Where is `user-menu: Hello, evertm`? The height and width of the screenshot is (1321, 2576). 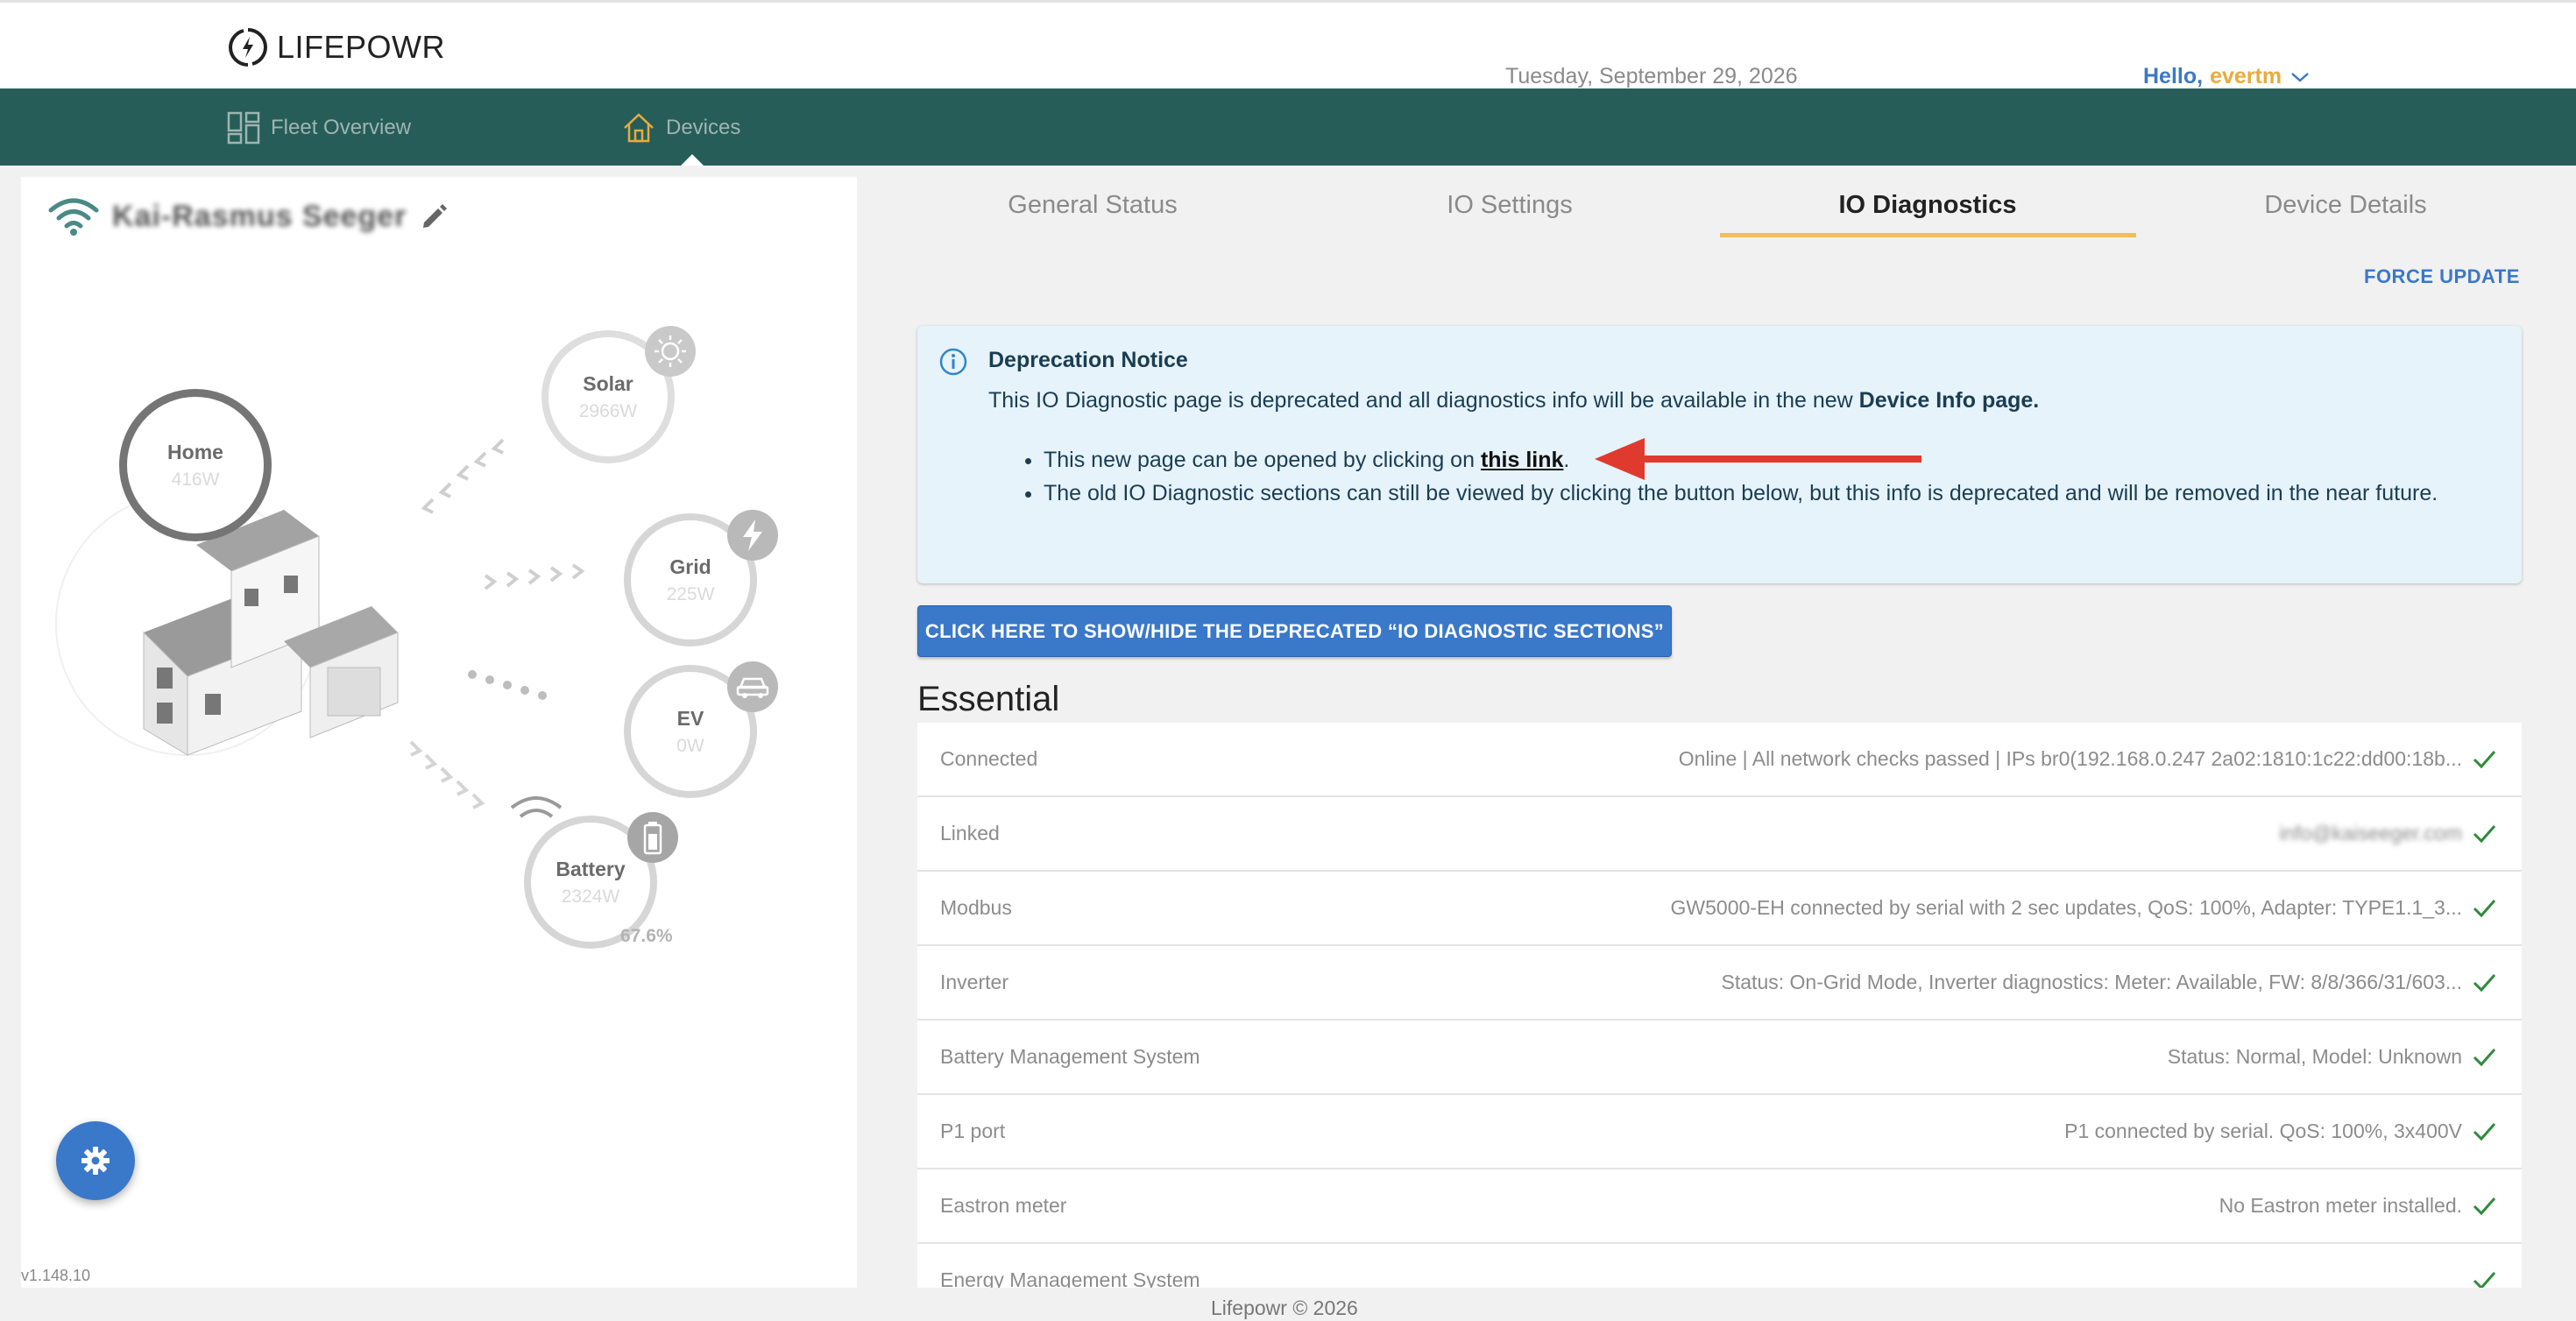
user-menu: Hello, evertm is located at coordinates (2227, 77).